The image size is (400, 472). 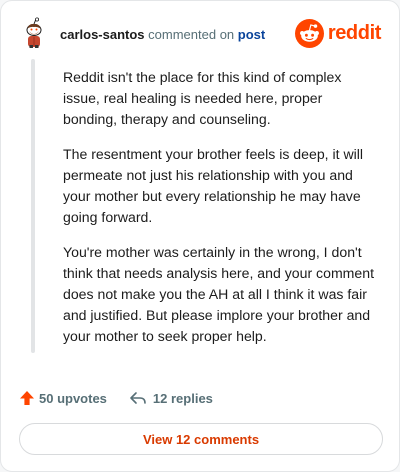 I want to click on view-comments-button: View 12 comments, so click(x=201, y=439).